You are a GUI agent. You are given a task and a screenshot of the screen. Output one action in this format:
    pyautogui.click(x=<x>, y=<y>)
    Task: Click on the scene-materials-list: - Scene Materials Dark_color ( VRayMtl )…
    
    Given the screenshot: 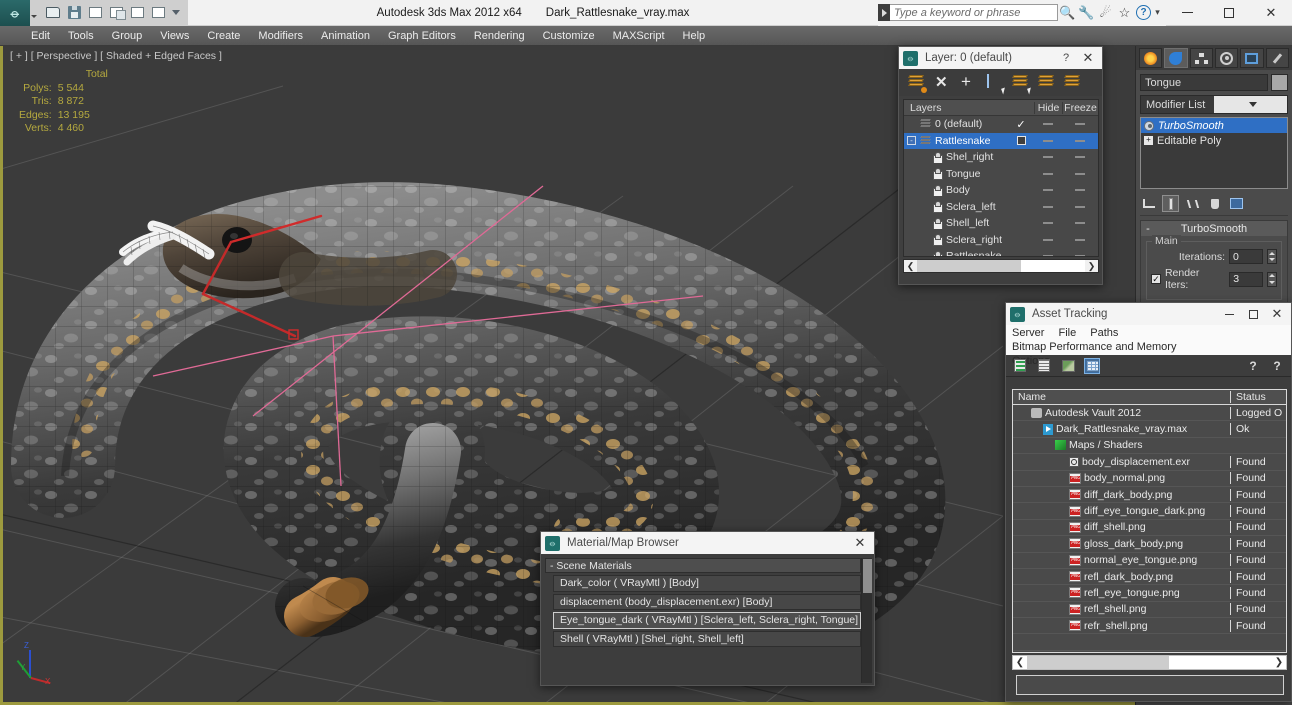 What is the action you would take?
    pyautogui.click(x=703, y=620)
    